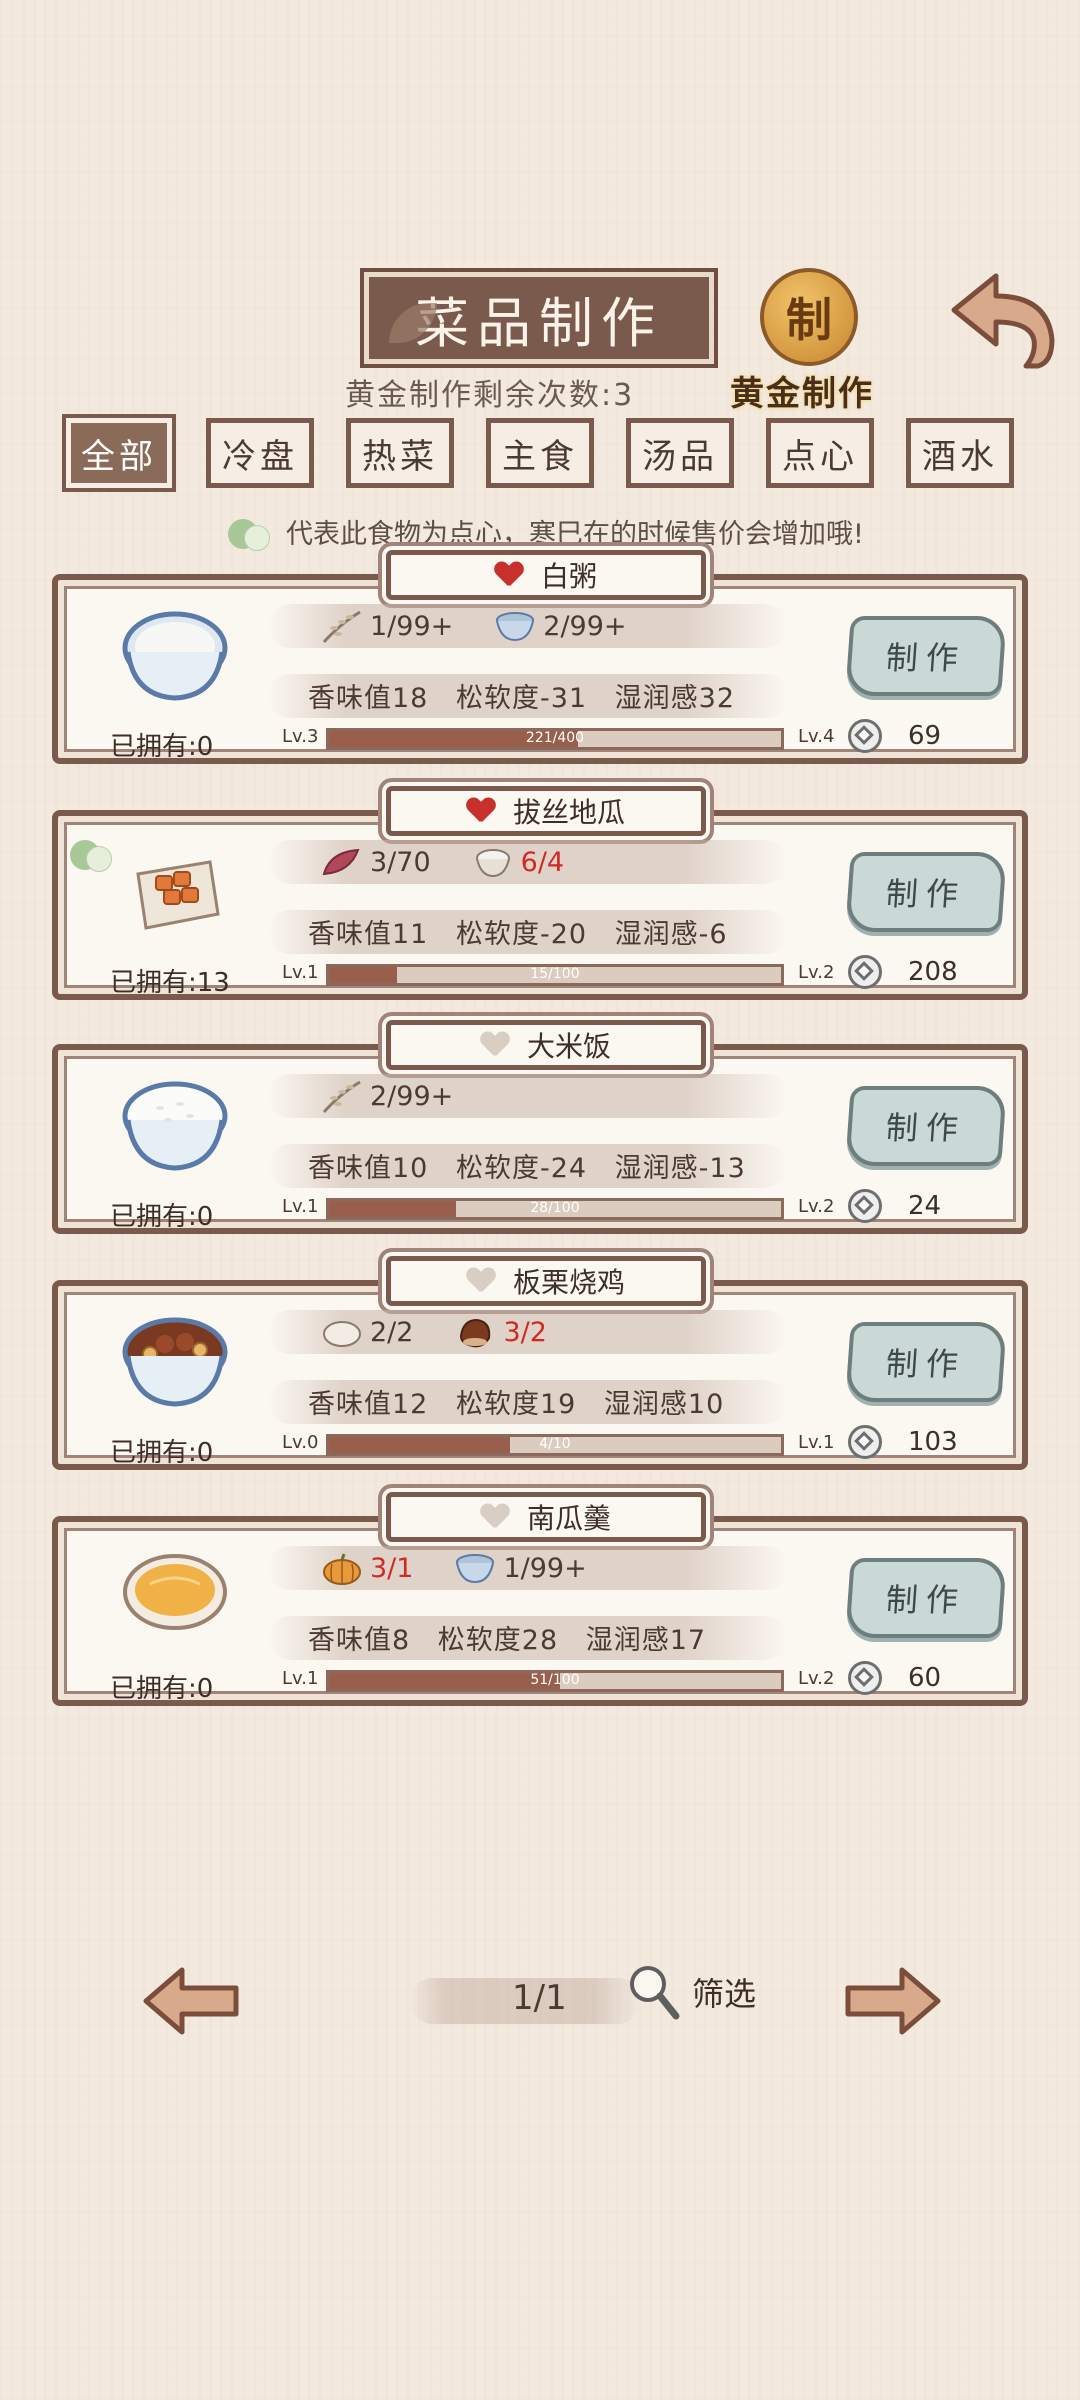  I want to click on tab-label: 全部, so click(119, 456).